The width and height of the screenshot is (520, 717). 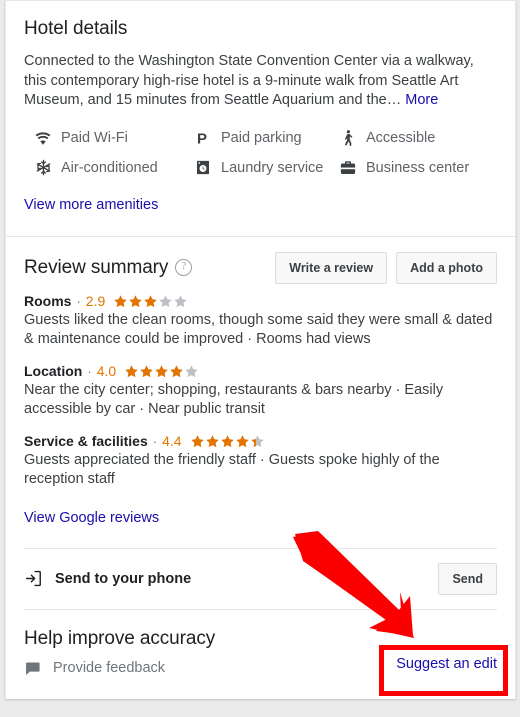 I want to click on amenity-paid-parking: P Paid parking, so click(x=266, y=138).